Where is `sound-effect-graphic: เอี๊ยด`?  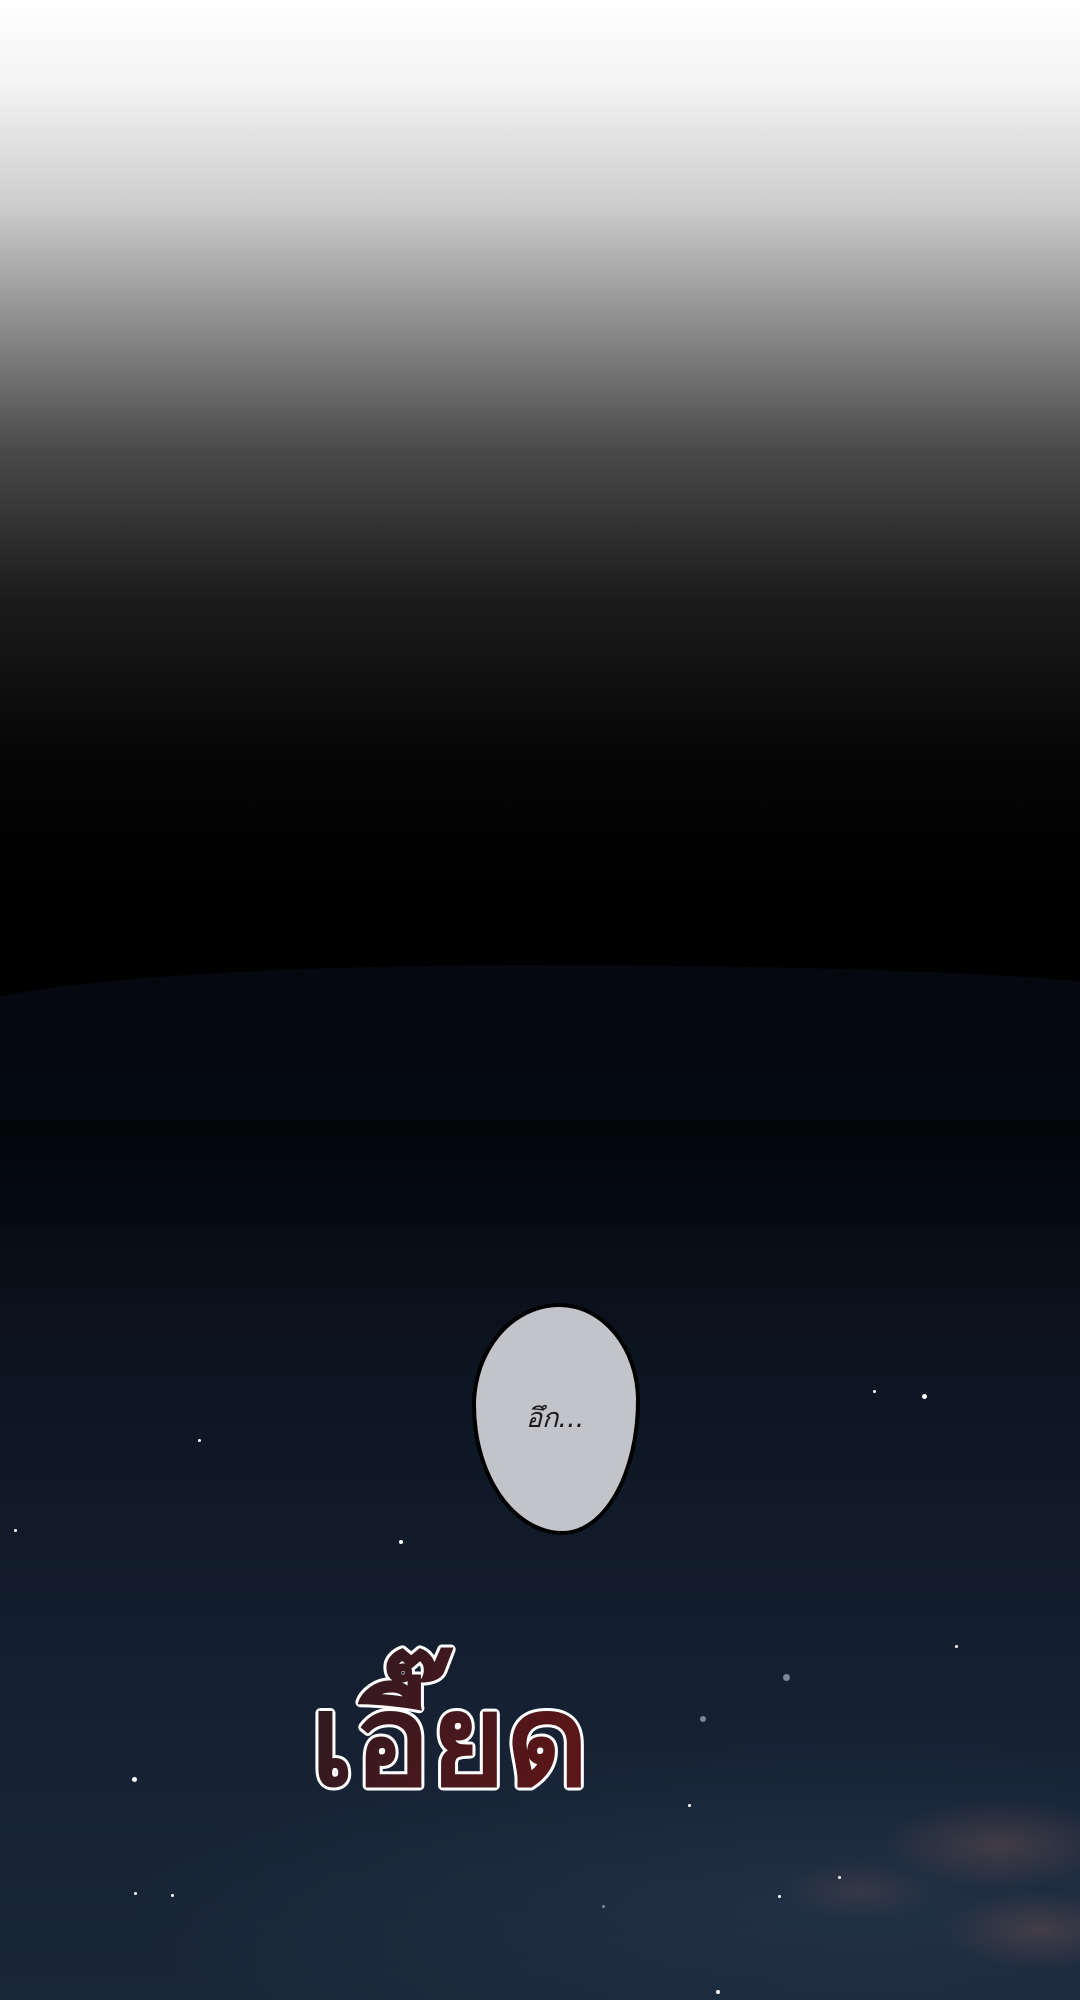
sound-effect-graphic: เอี๊ยด is located at coordinates (449, 1731).